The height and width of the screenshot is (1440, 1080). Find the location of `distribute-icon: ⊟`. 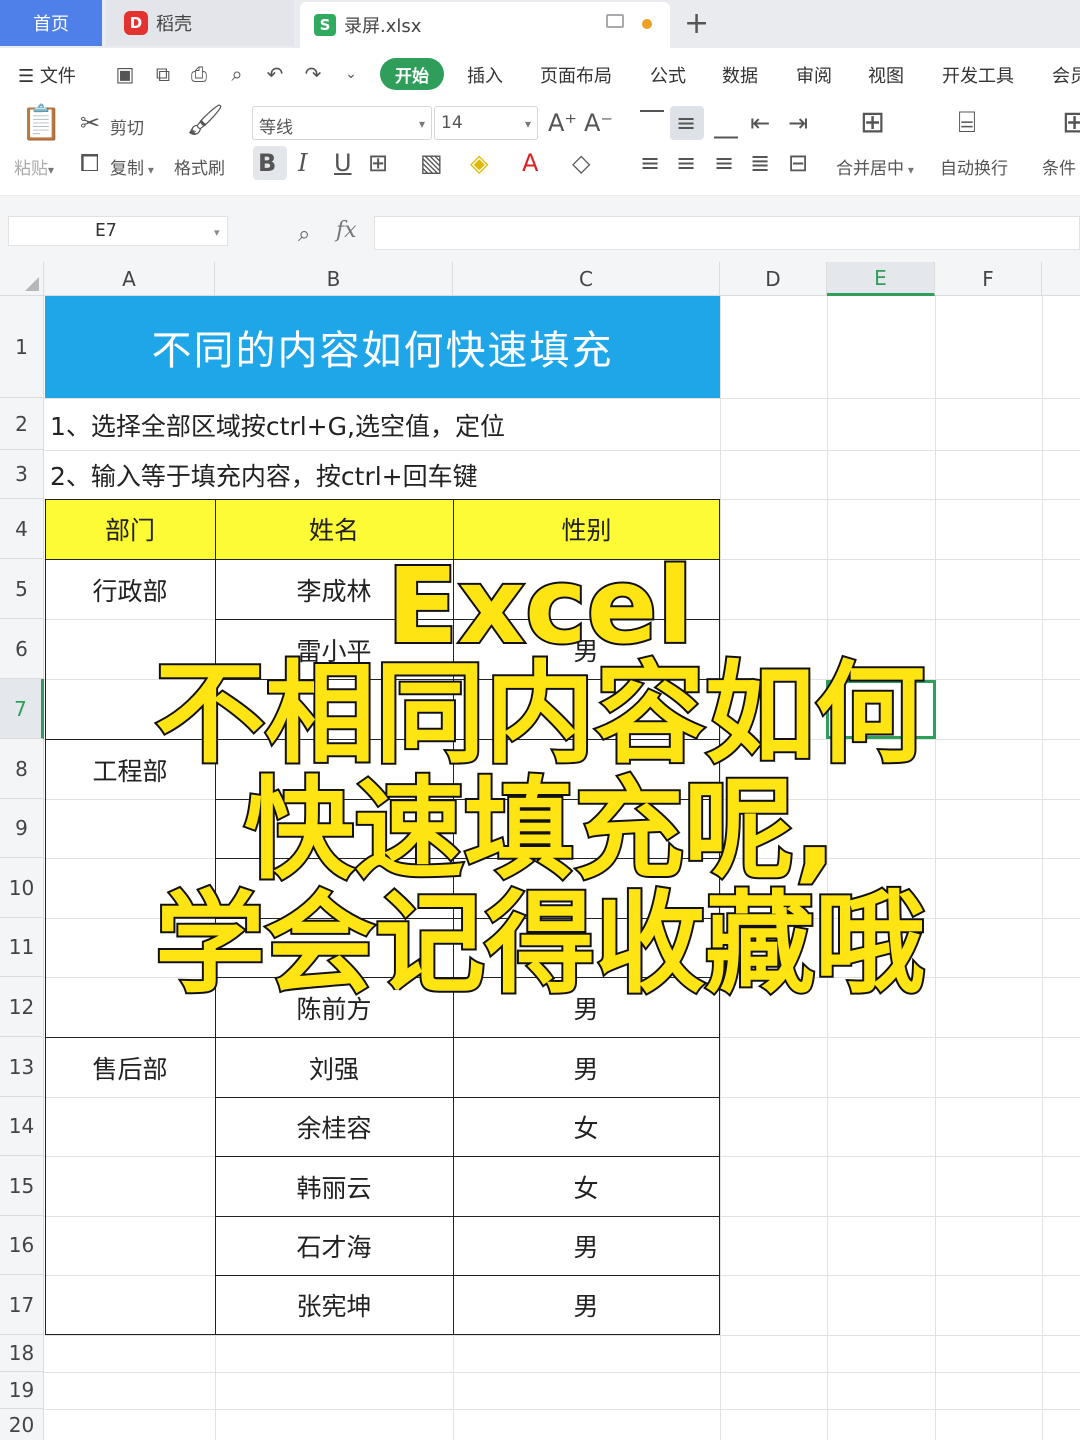

distribute-icon: ⊟ is located at coordinates (798, 163).